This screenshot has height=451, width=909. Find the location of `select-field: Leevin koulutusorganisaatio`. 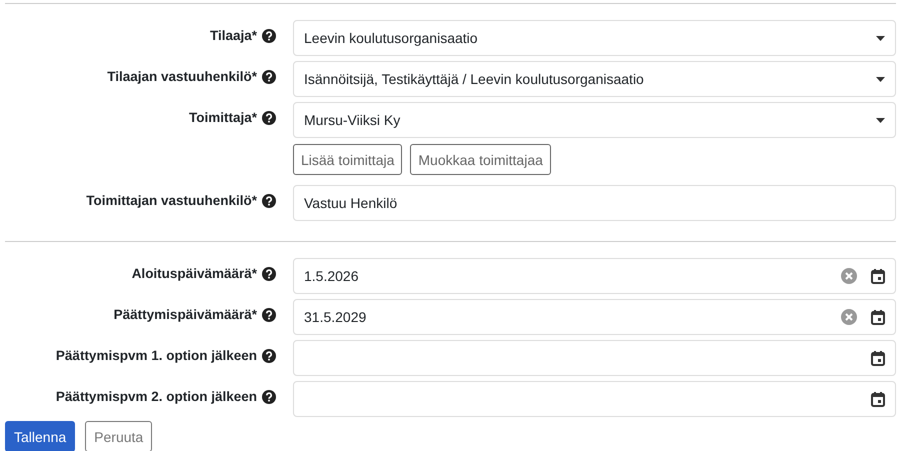

select-field: Leevin koulutusorganisaatio is located at coordinates (594, 38).